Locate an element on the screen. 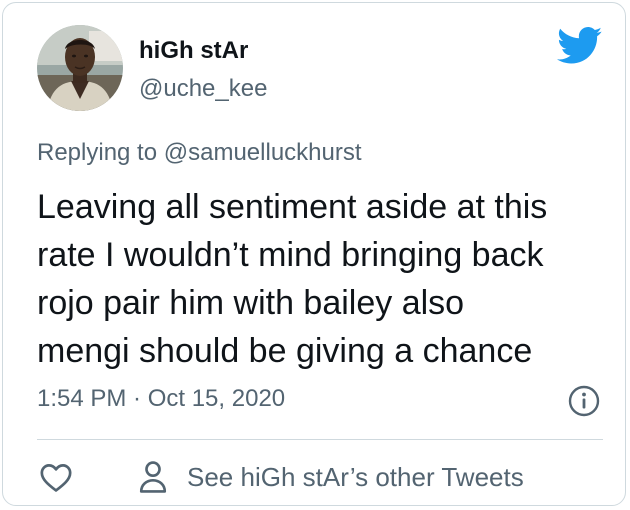 Image resolution: width=630 pixels, height=510 pixels. author-handle: @uche_kee is located at coordinates (203, 89).